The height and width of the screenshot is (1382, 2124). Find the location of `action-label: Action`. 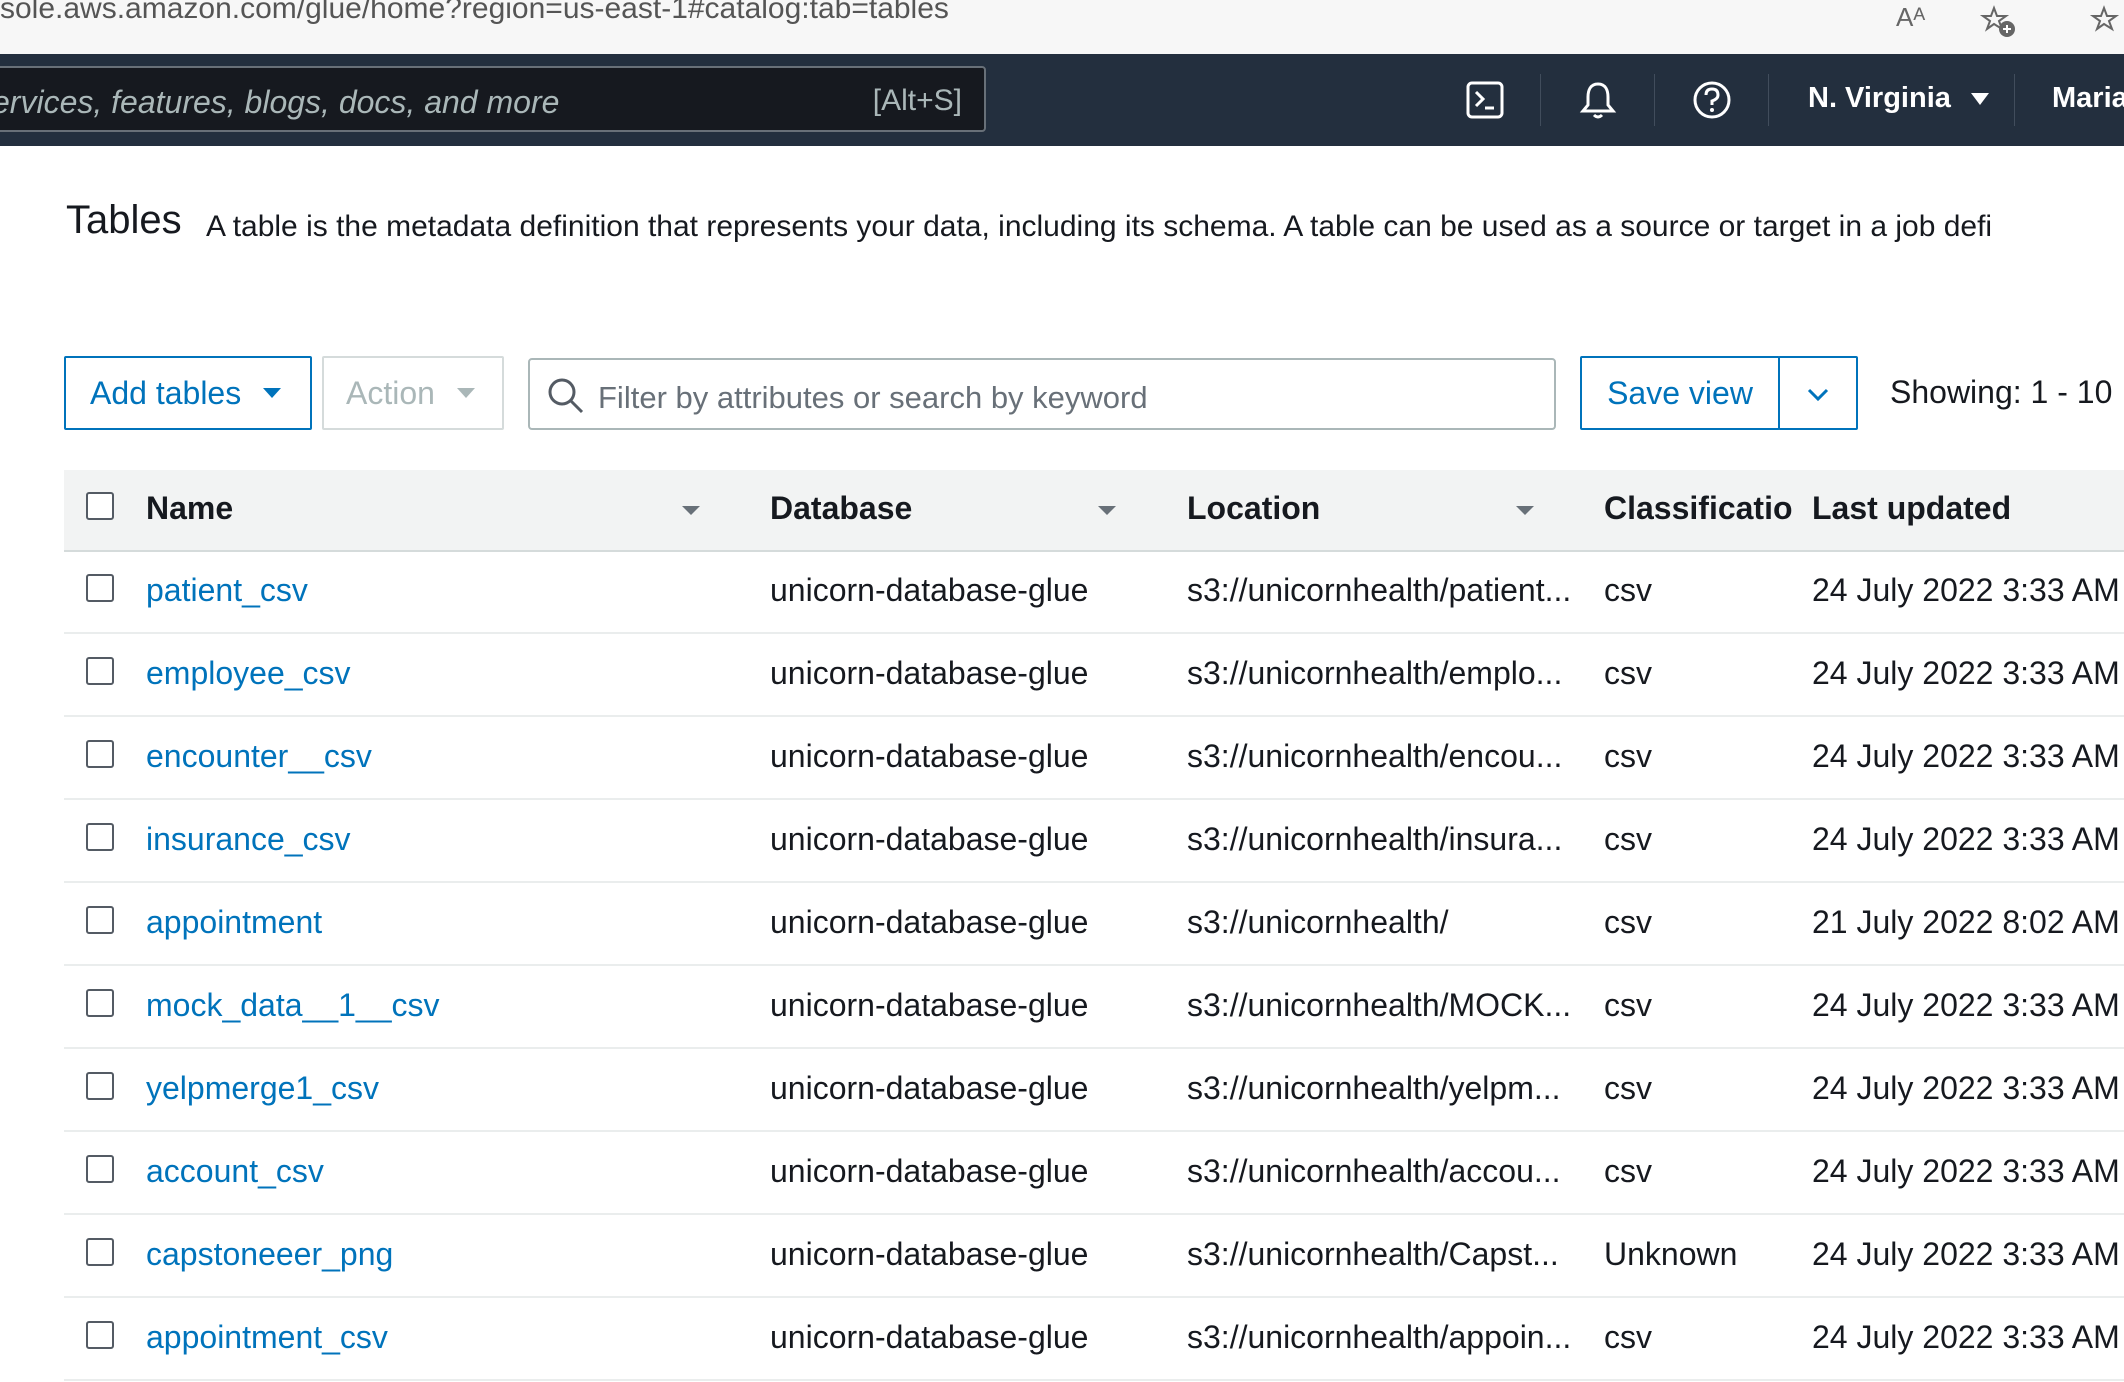

action-label: Action is located at coordinates (390, 392).